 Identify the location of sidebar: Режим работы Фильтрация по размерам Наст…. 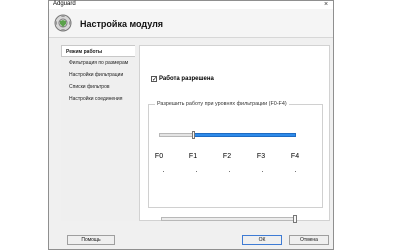
(100, 133).